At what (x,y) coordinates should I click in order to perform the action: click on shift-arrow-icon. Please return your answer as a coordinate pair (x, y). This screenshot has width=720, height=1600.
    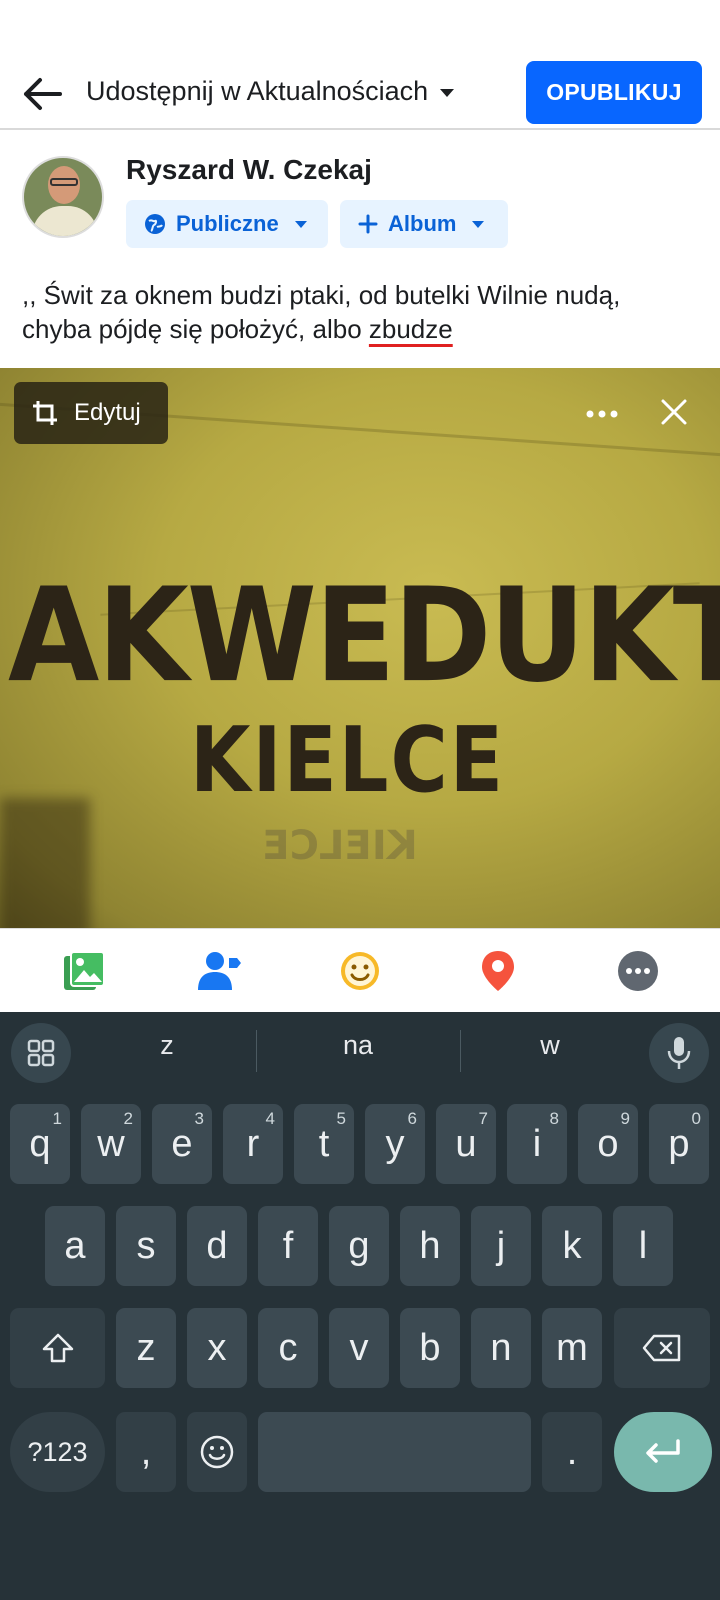
    Looking at the image, I should click on (57, 1348).